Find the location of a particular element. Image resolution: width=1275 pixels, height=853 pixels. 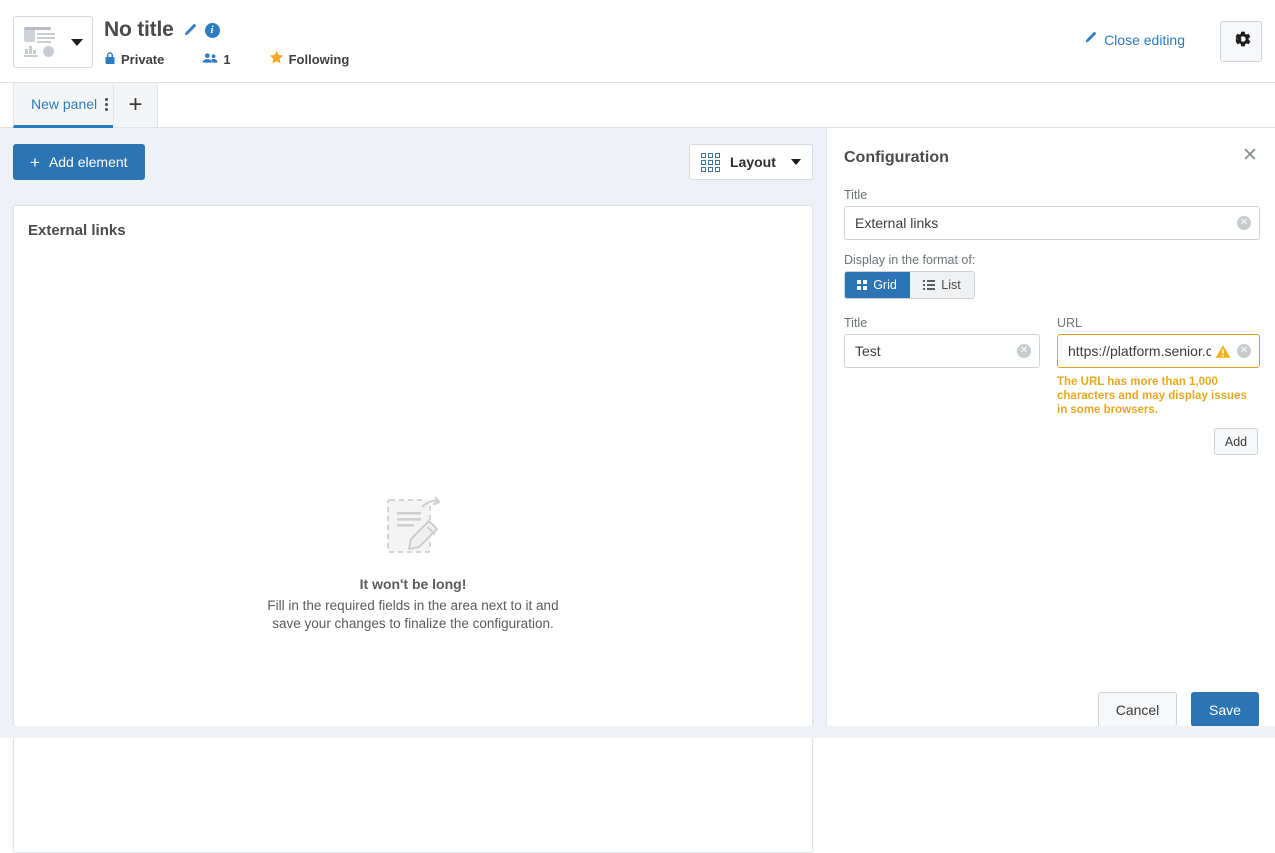

layout-label: Layout is located at coordinates (753, 162).